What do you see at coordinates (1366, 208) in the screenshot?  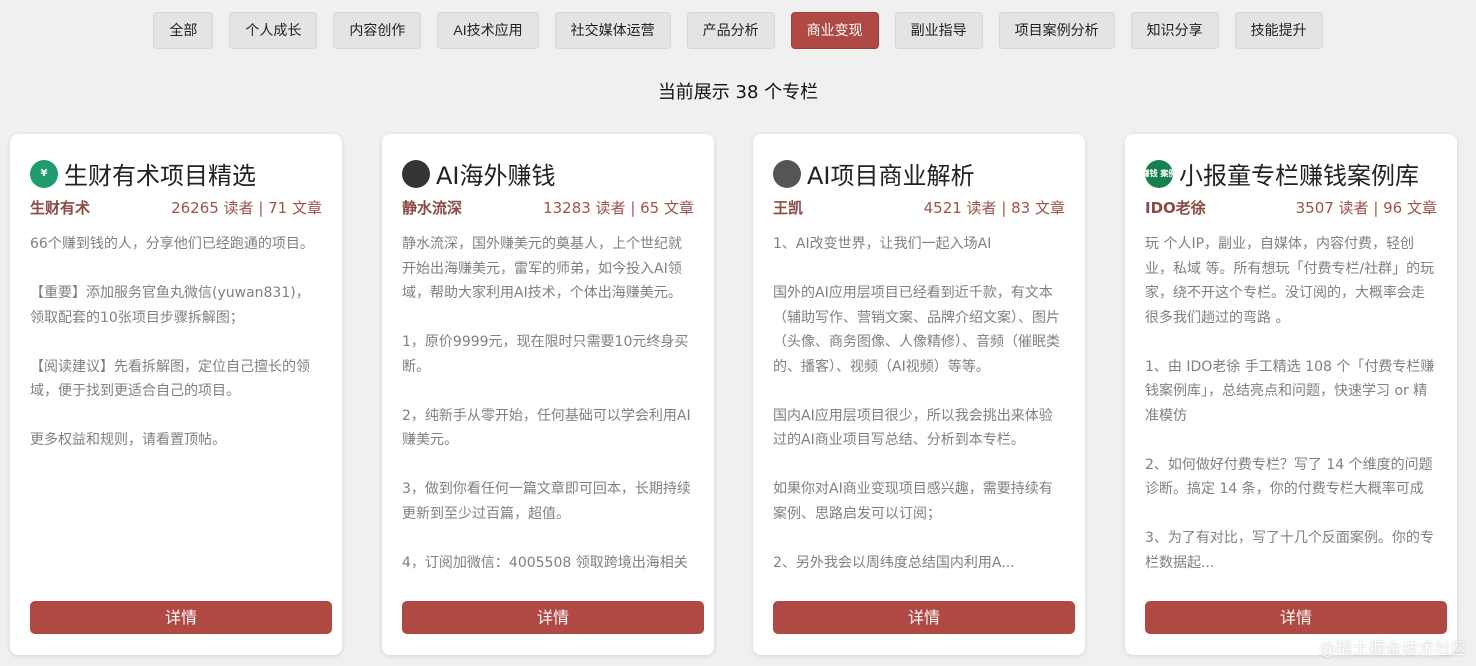 I see `reader-article-stats: 3507 读者 | 96 文章` at bounding box center [1366, 208].